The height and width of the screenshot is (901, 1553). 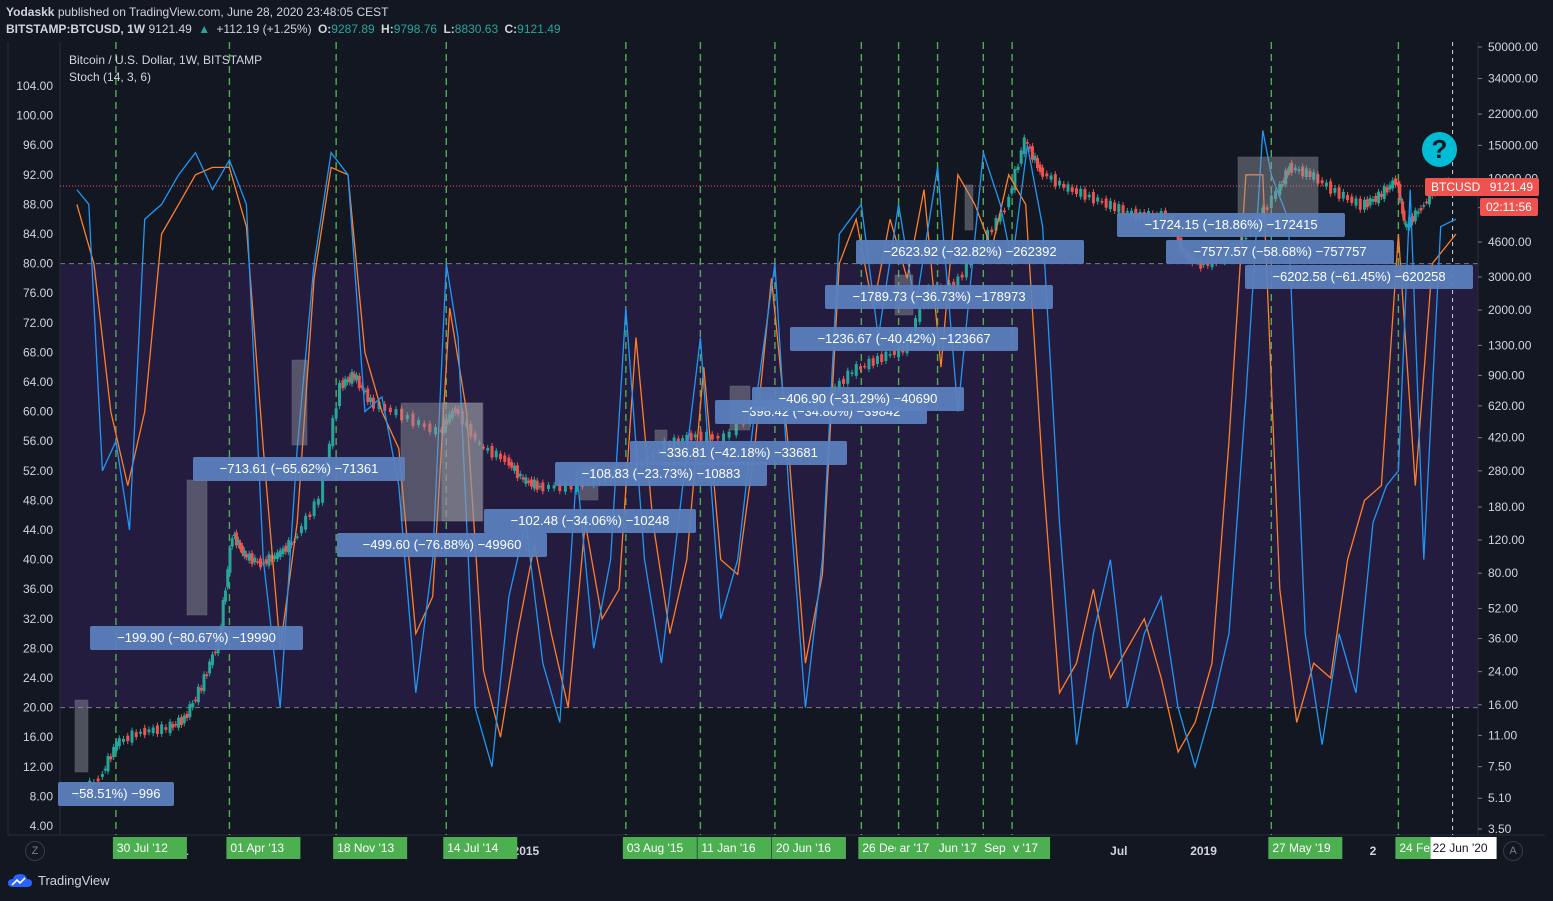 I want to click on right-tick-label: 36.00, so click(x=1503, y=638).